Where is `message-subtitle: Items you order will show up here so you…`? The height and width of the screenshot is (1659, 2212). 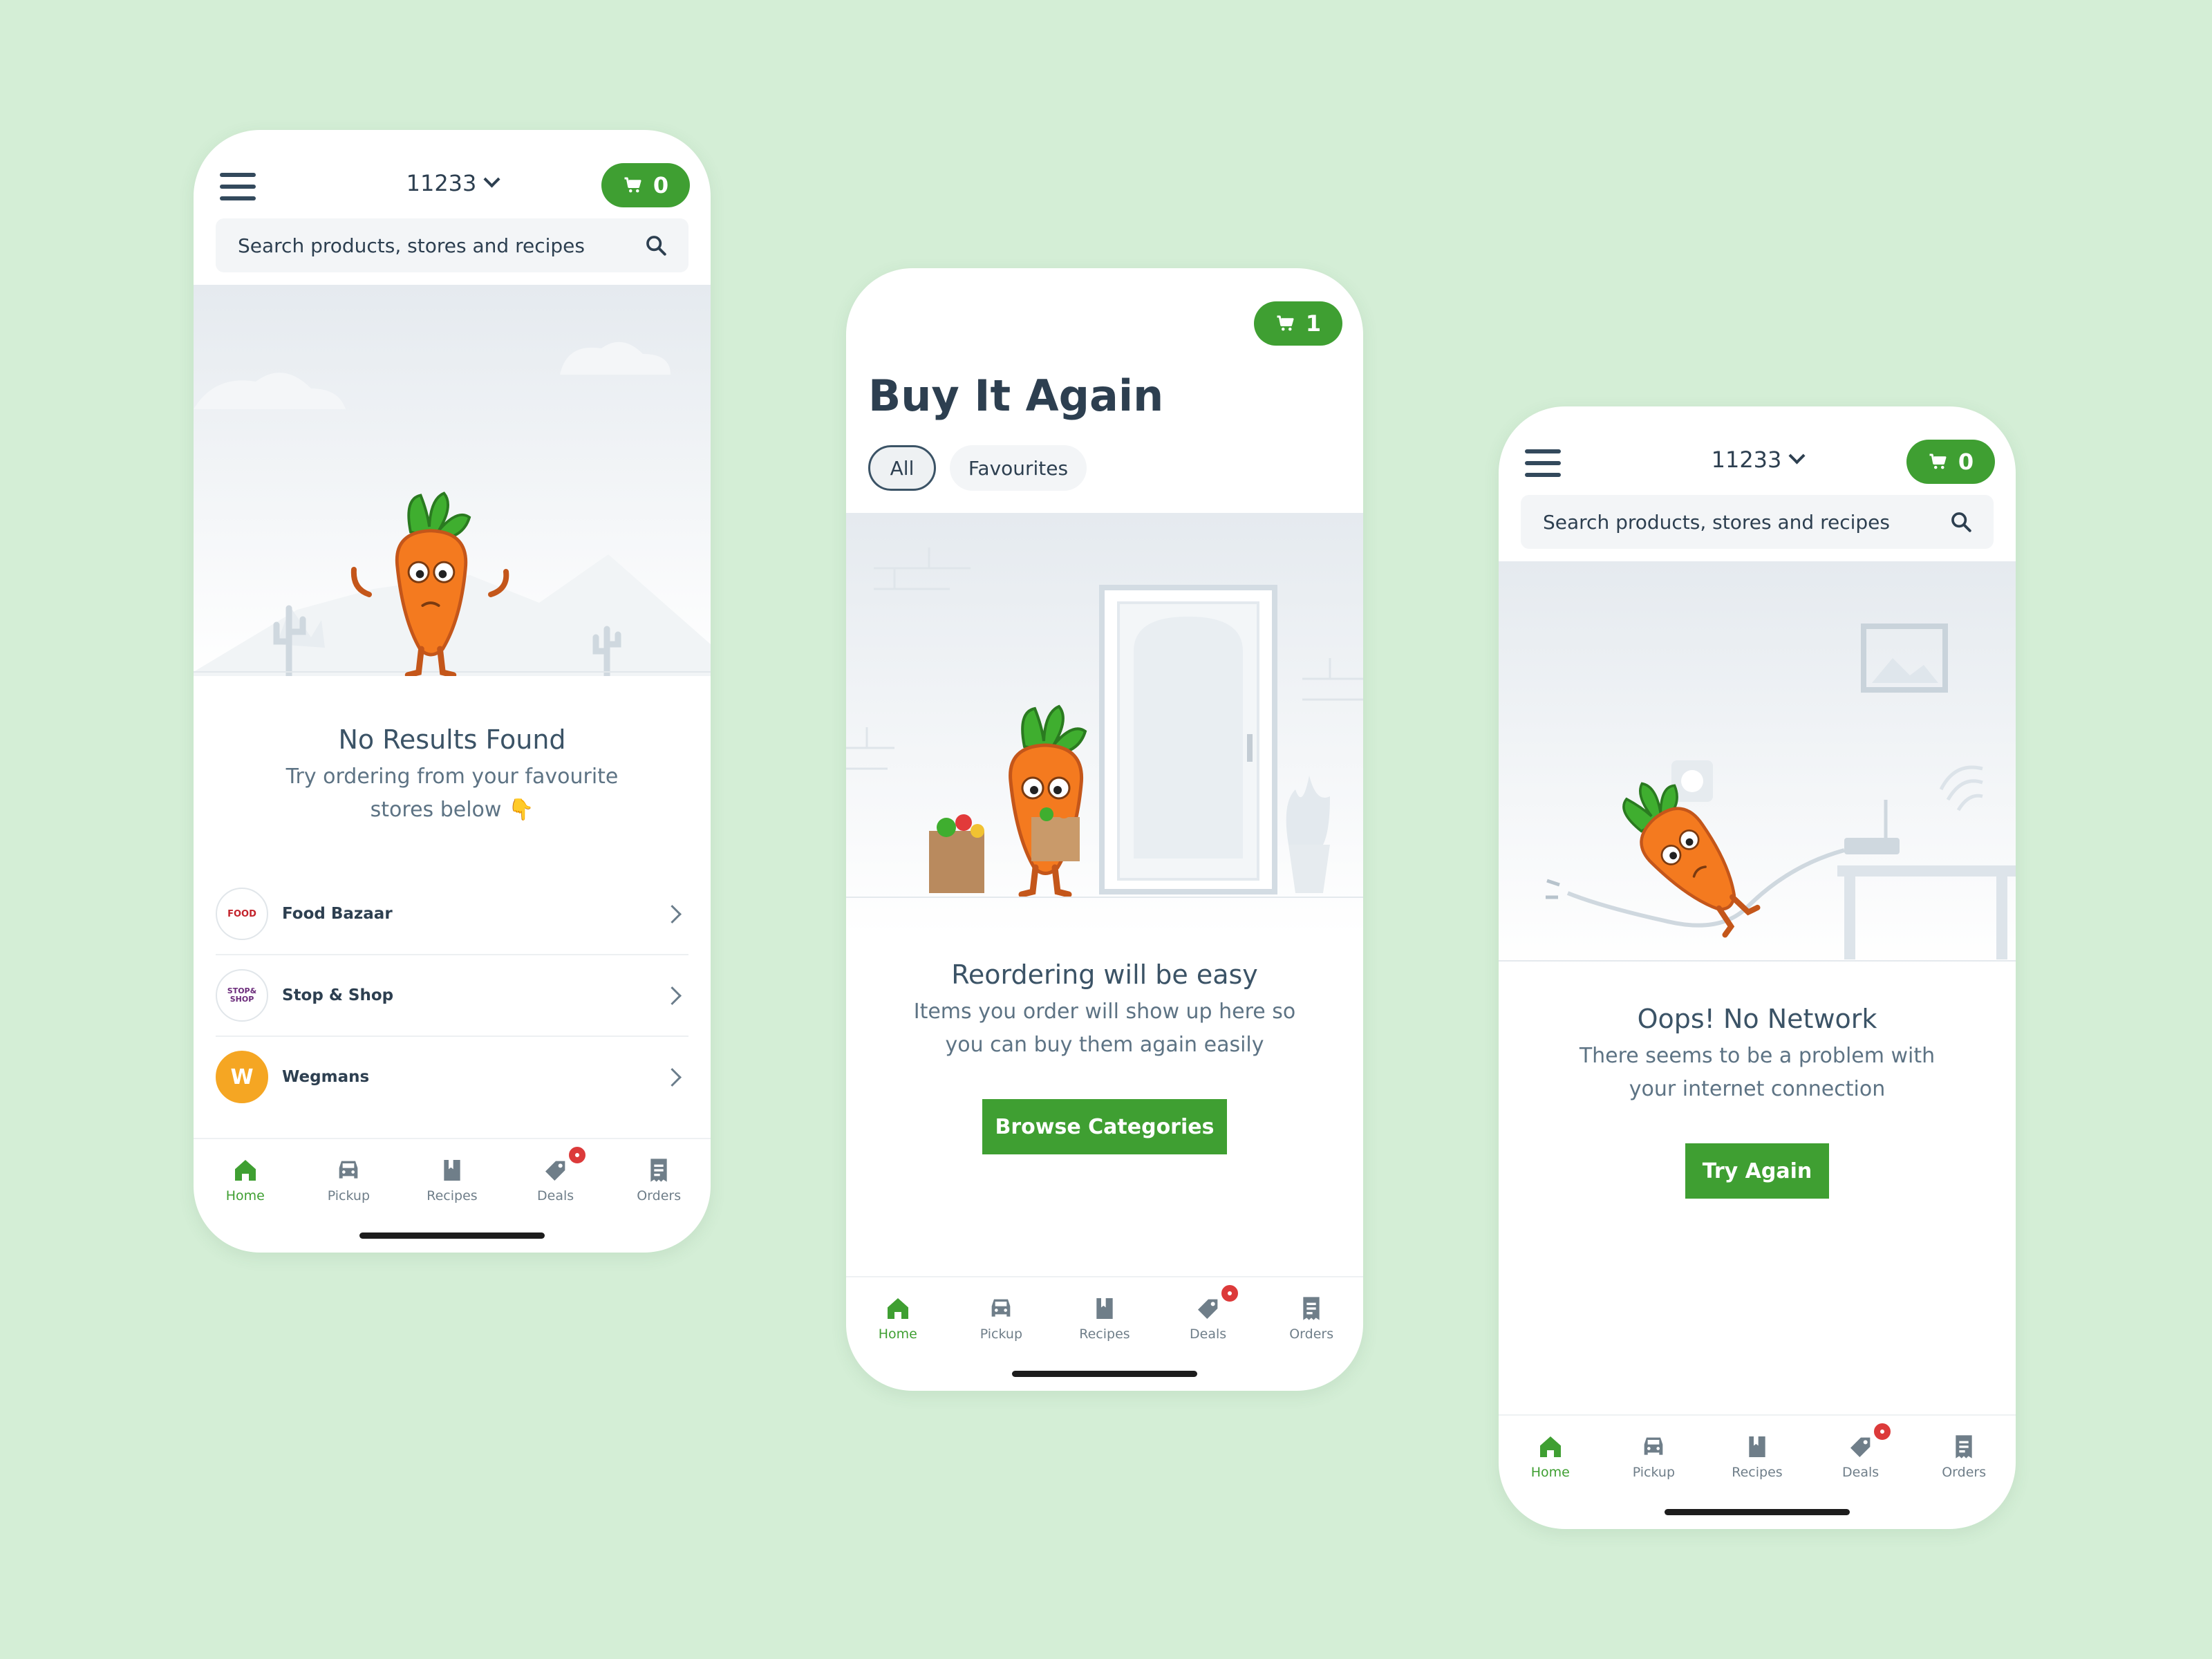
message-subtitle: Items you order will show up here so you… is located at coordinates (1104, 1028).